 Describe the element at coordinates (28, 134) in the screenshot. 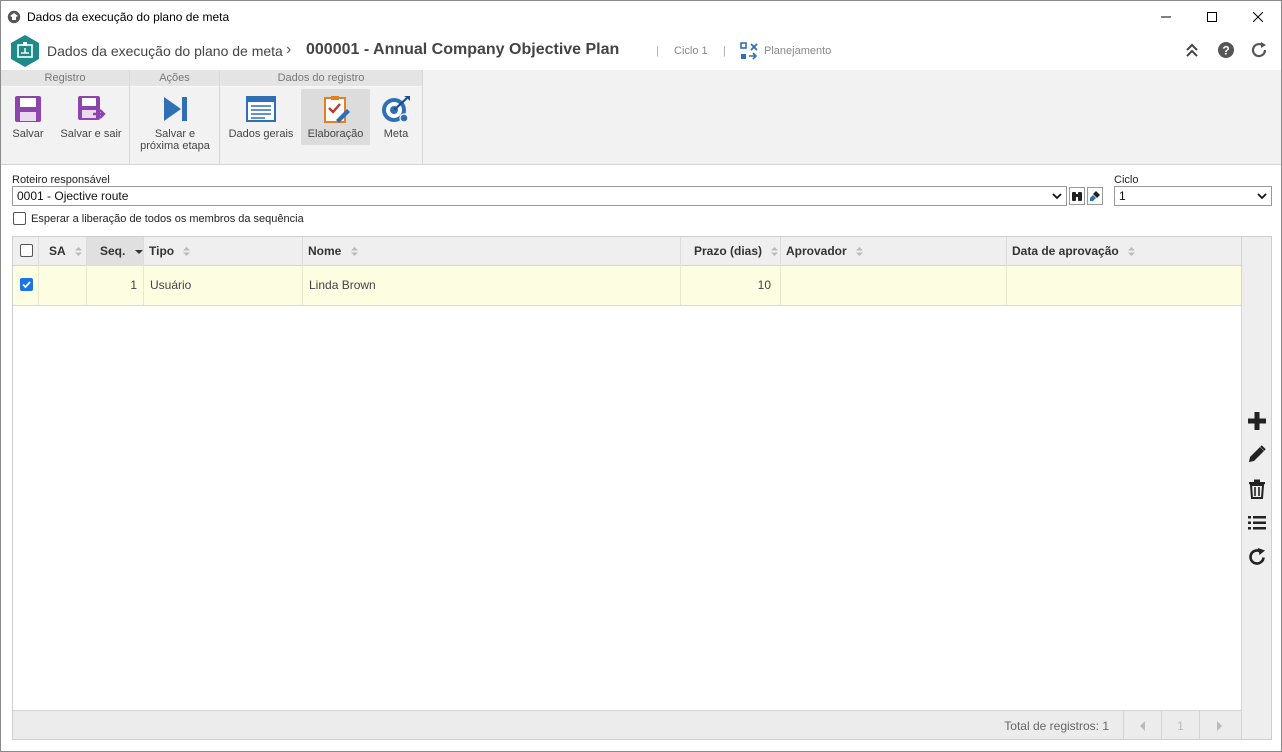

I see `save-label: Salvar` at that location.